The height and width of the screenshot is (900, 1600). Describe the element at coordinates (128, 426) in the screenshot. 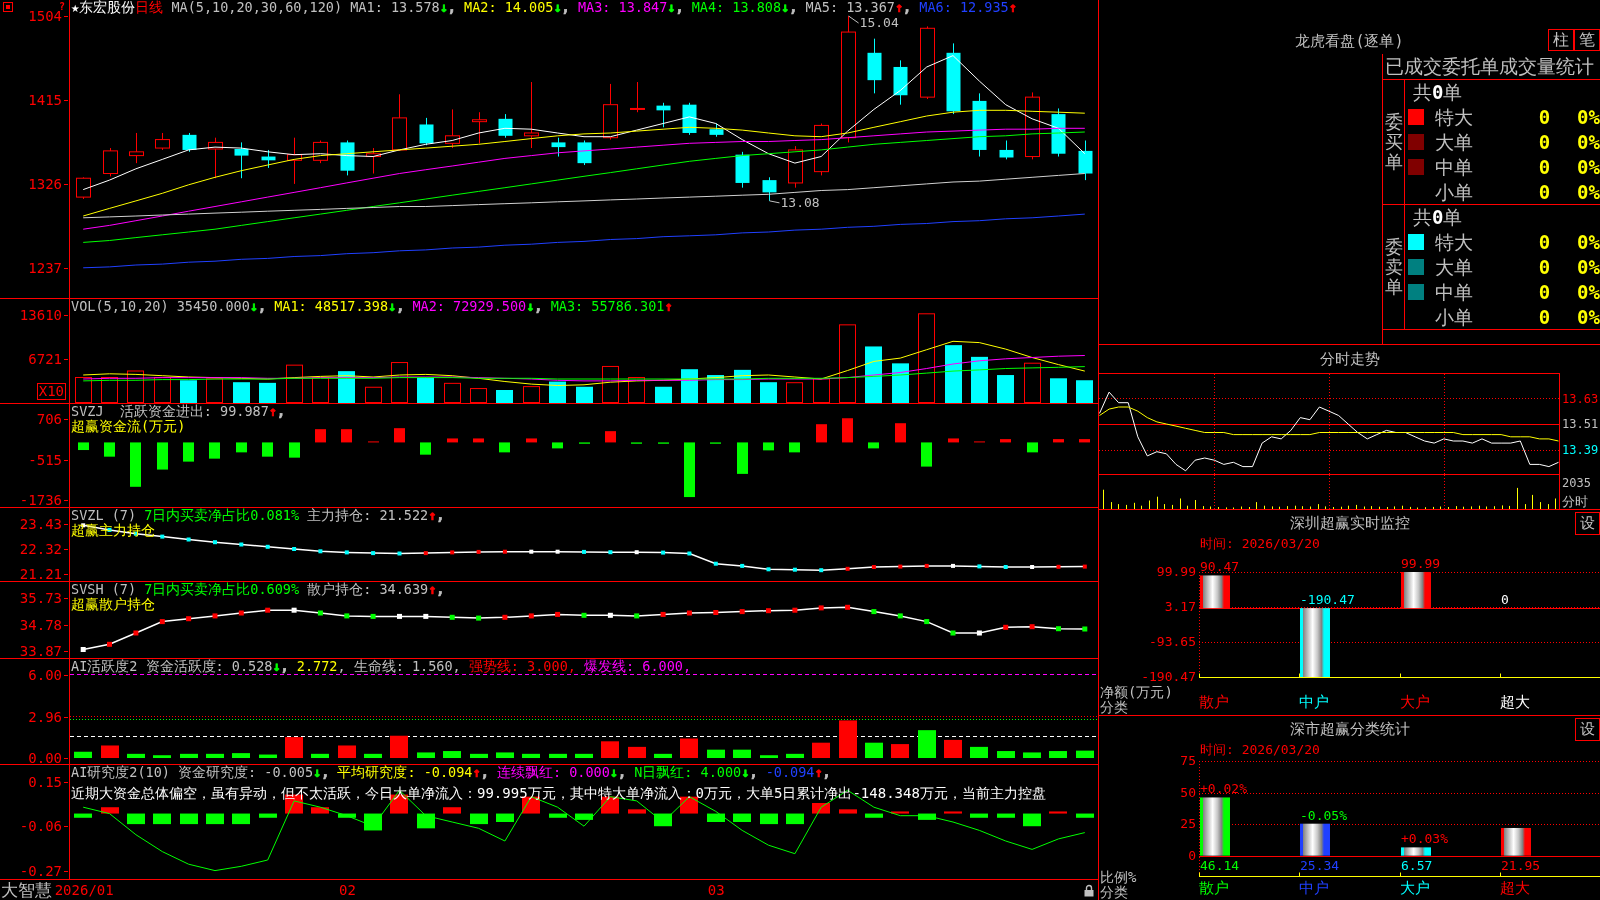

I see `indicator-title: 超赢资金流(万元)` at that location.